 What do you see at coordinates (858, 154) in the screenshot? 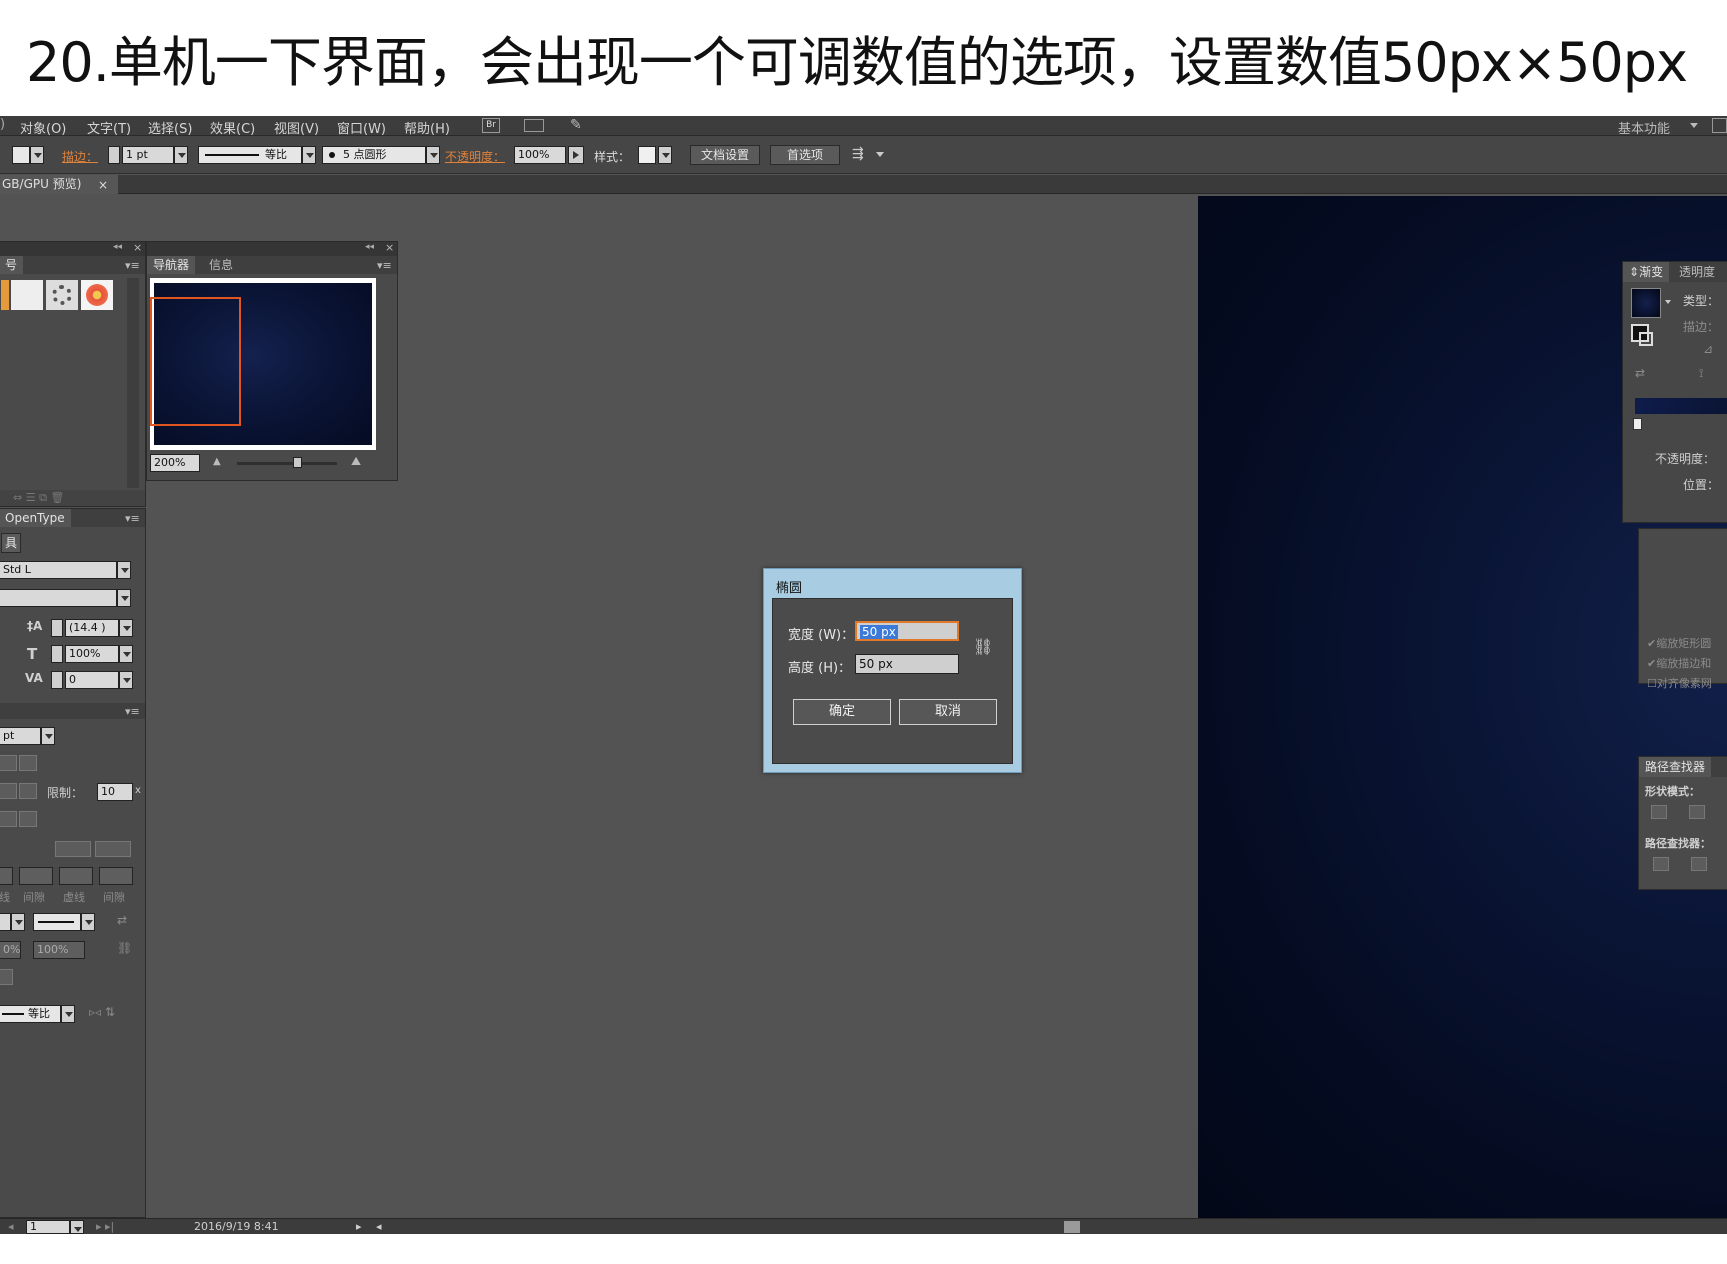
I see `align-menu-icon: ⇶` at bounding box center [858, 154].